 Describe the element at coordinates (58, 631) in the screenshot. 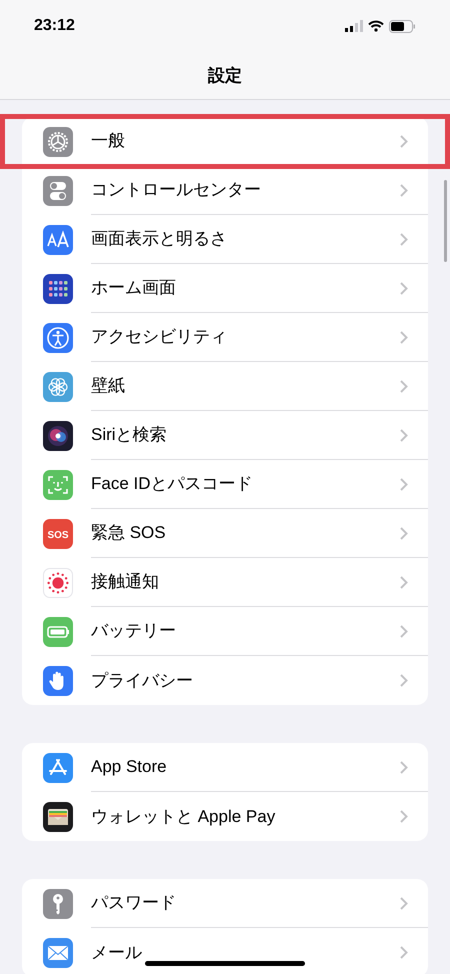

I see `battery-icon` at that location.